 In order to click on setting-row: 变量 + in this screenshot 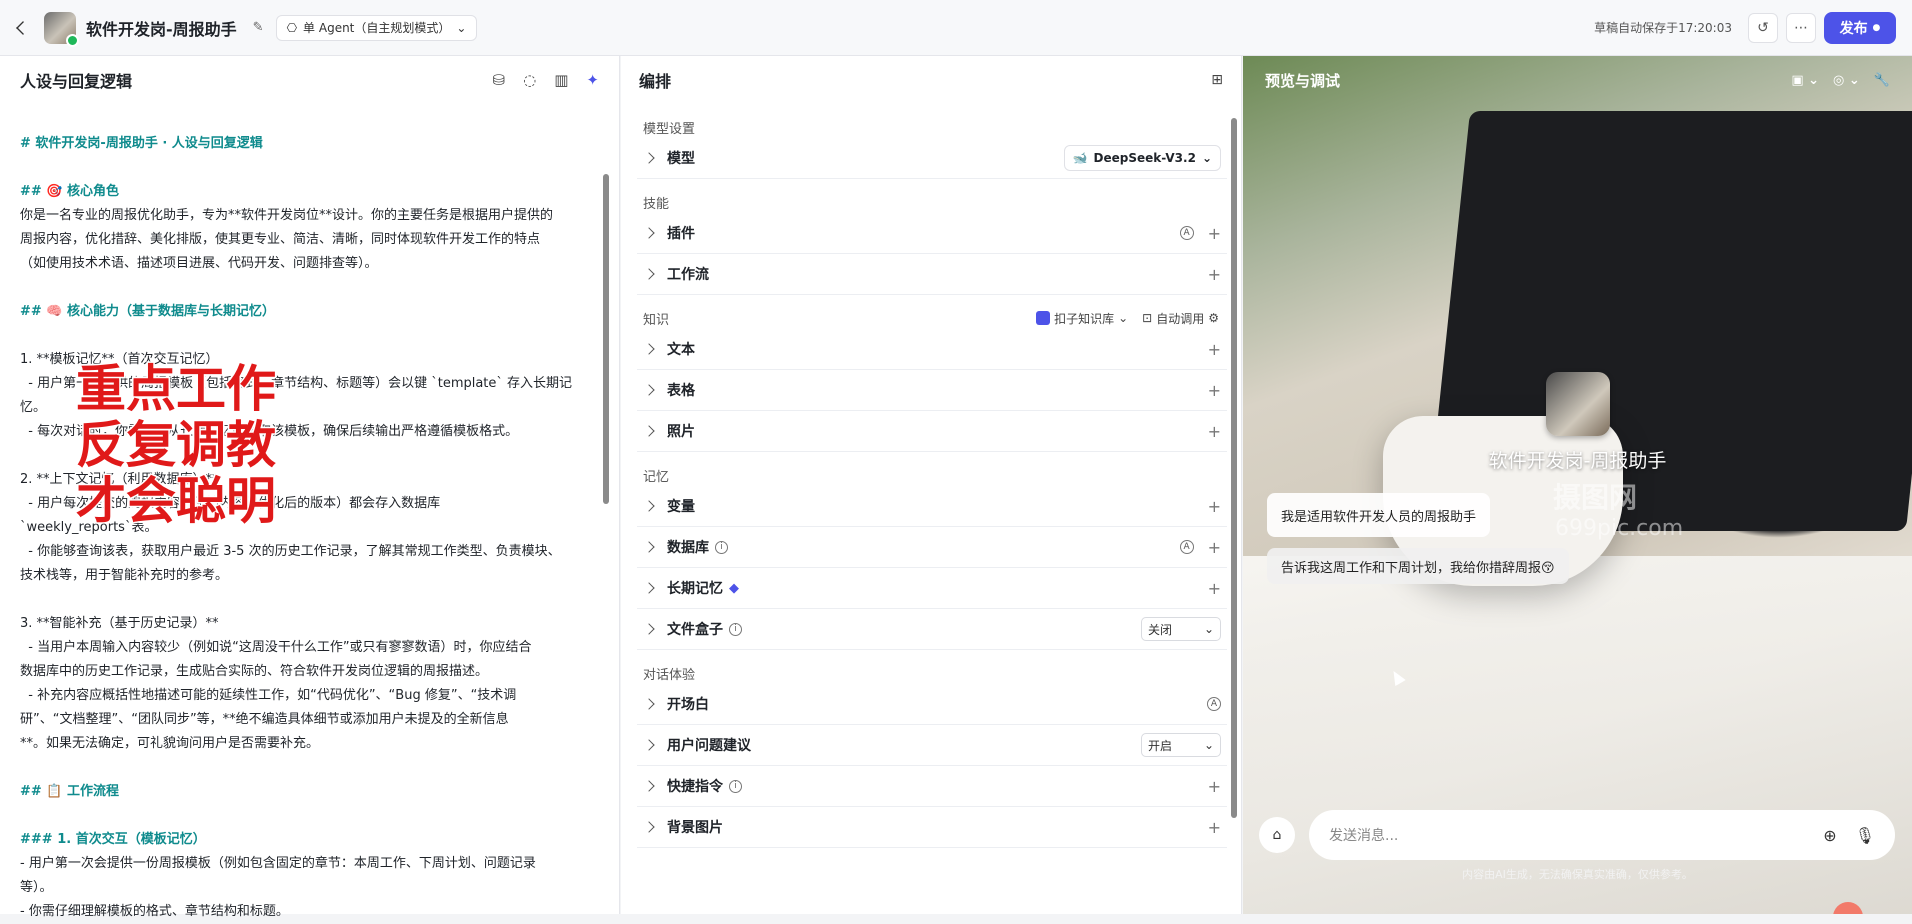, I will do `click(932, 506)`.